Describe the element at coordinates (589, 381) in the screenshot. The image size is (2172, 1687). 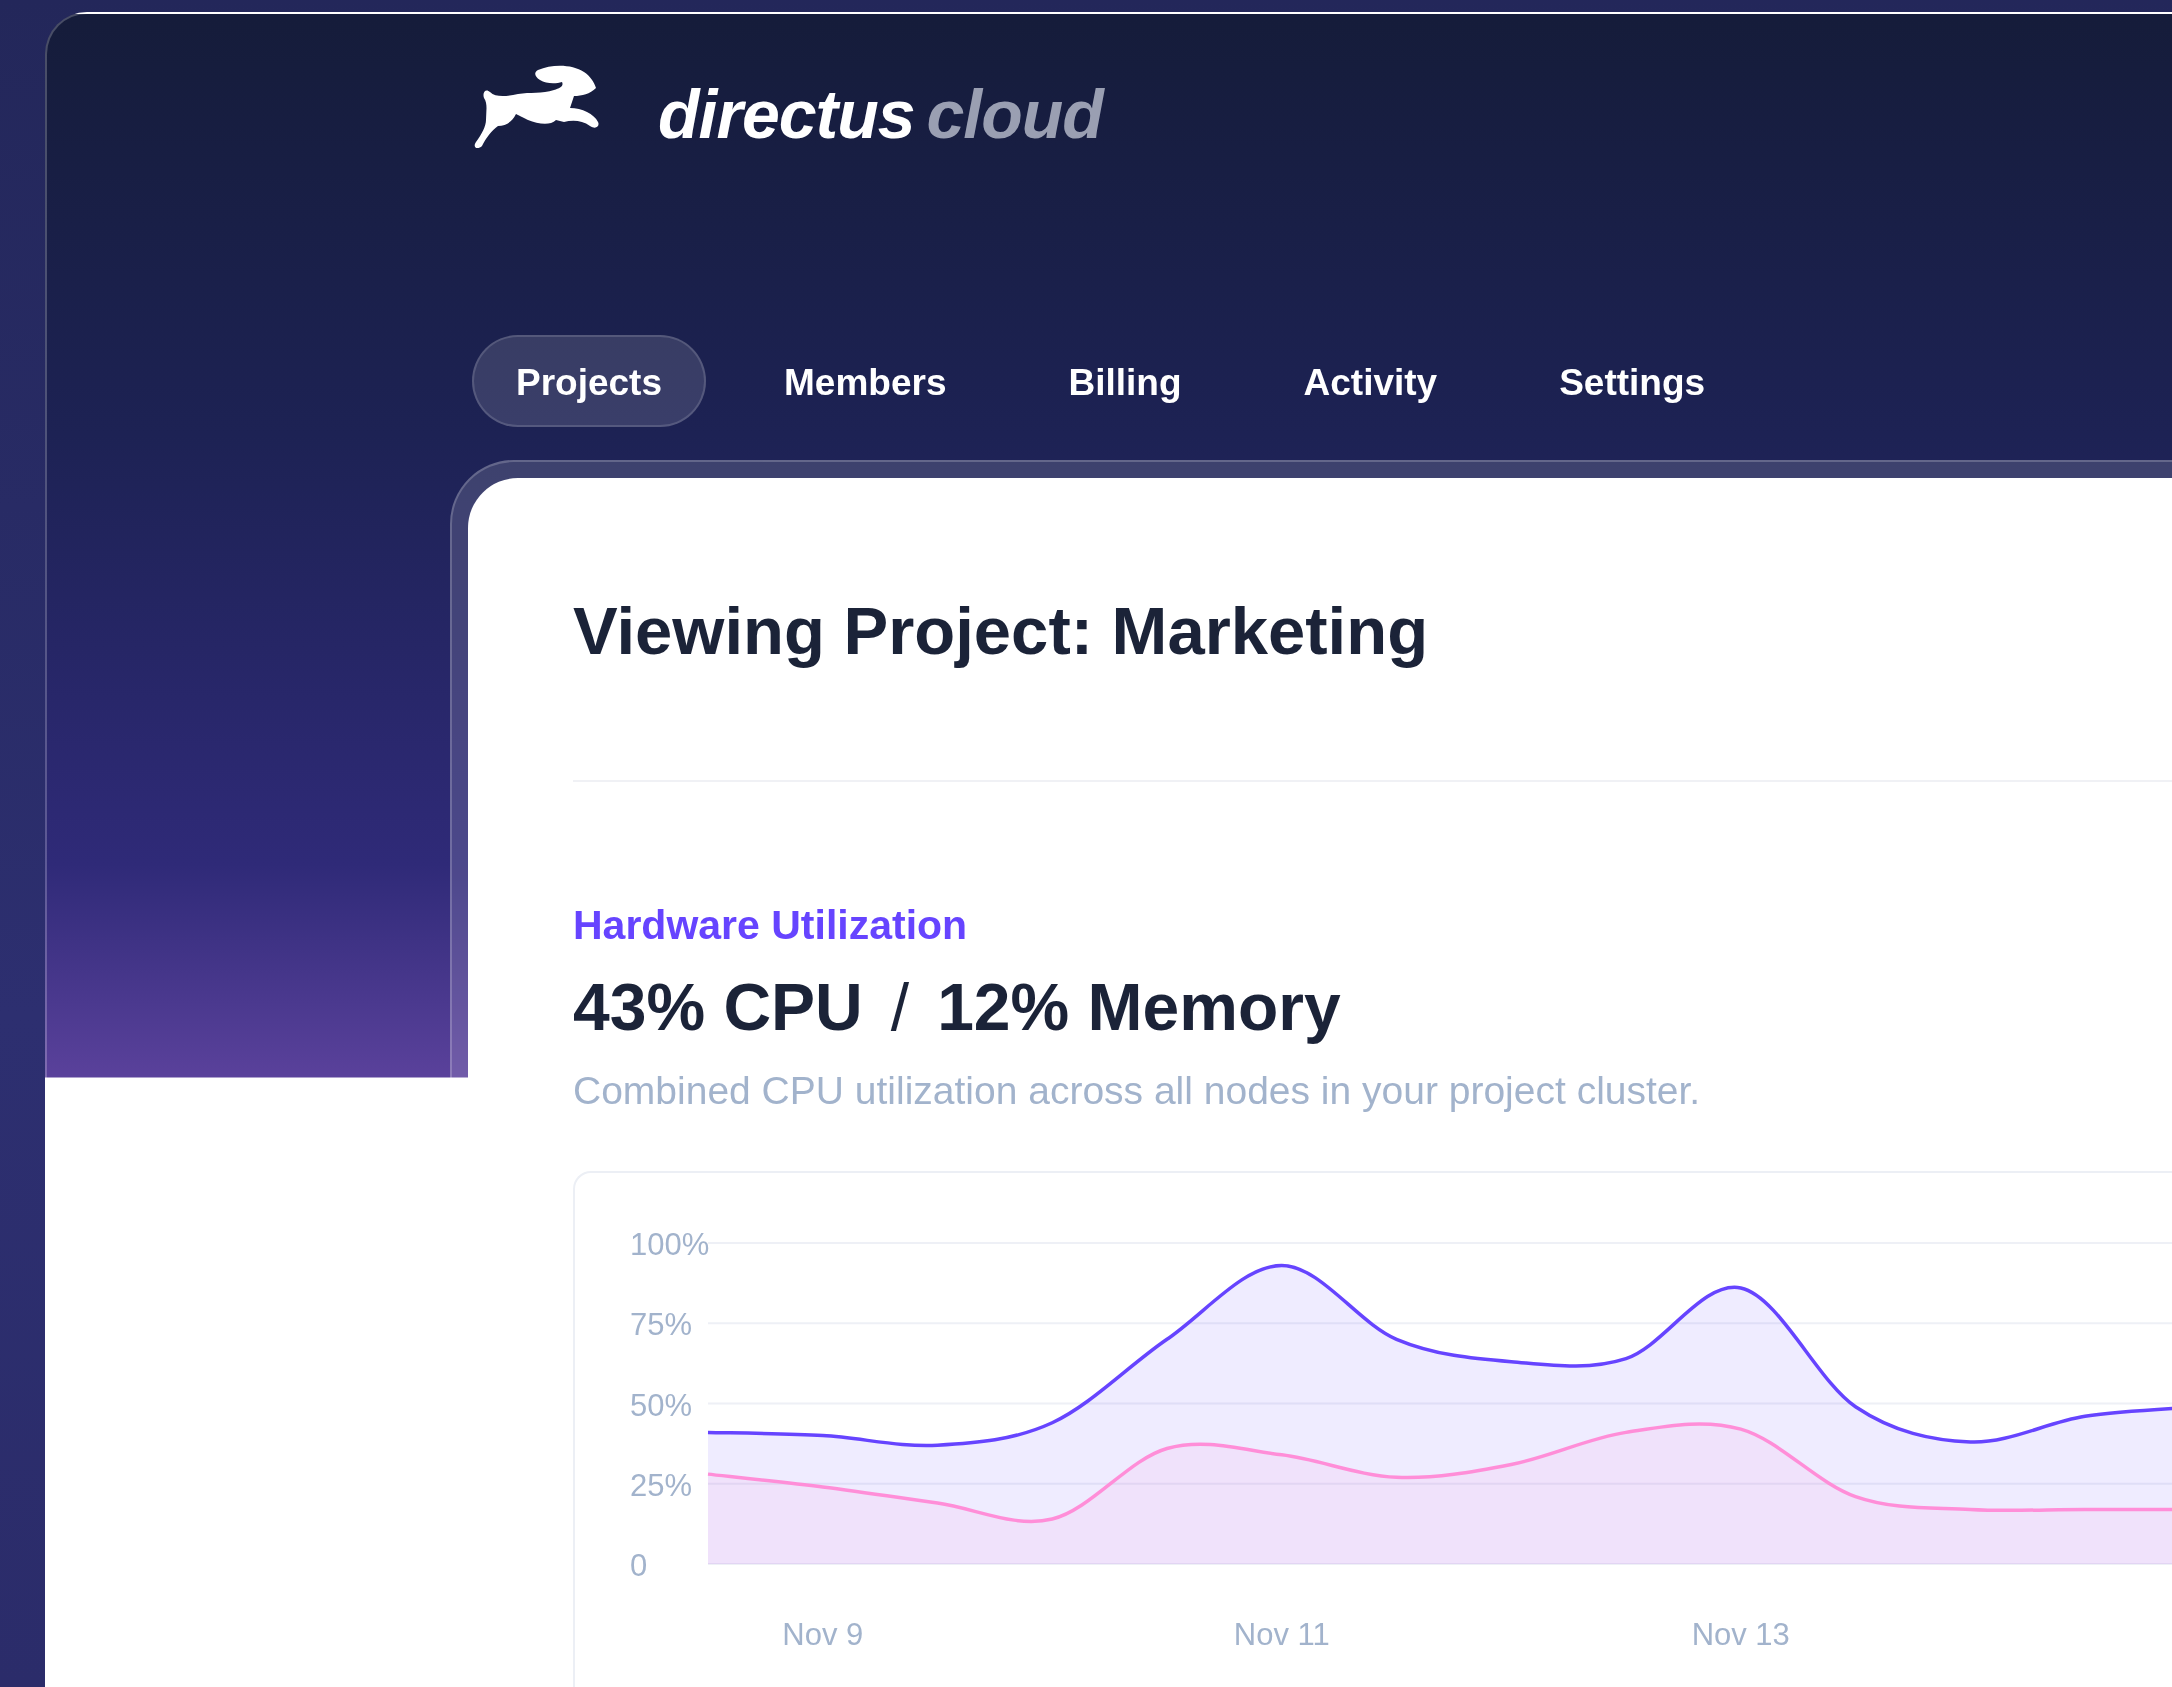
I see `nav-tab: Projects` at that location.